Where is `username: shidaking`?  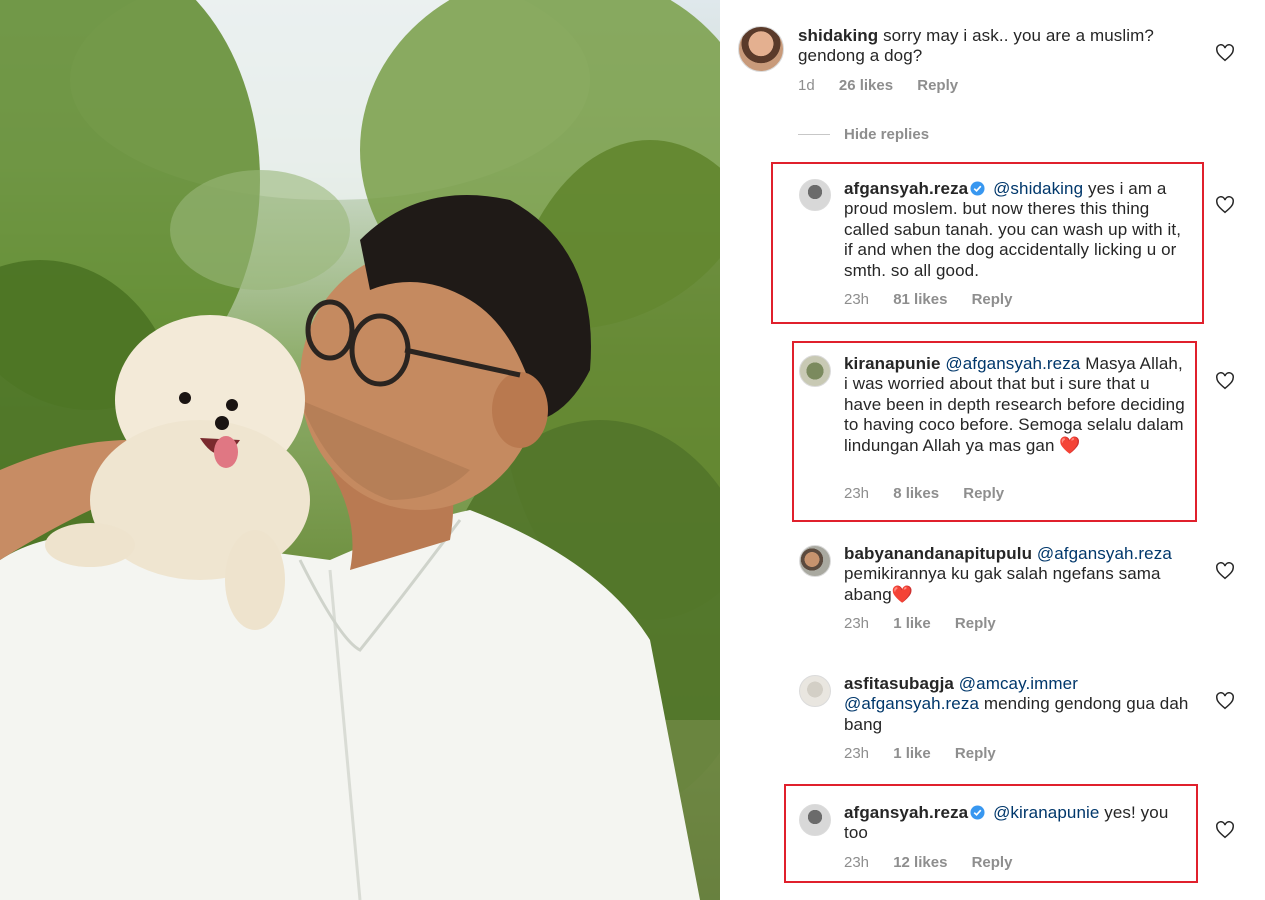
username: shidaking is located at coordinates (838, 35).